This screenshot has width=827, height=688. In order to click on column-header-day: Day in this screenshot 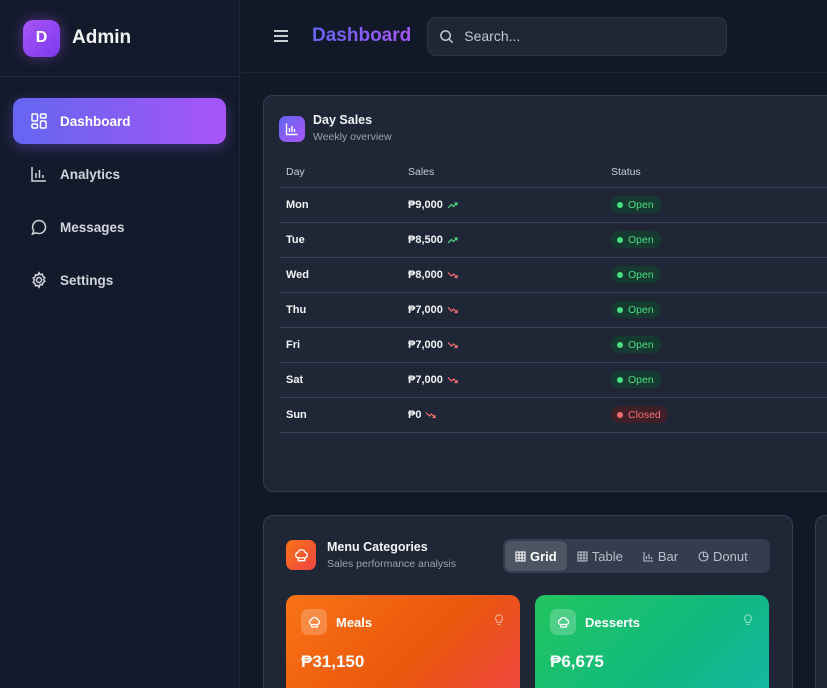, I will do `click(340, 172)`.